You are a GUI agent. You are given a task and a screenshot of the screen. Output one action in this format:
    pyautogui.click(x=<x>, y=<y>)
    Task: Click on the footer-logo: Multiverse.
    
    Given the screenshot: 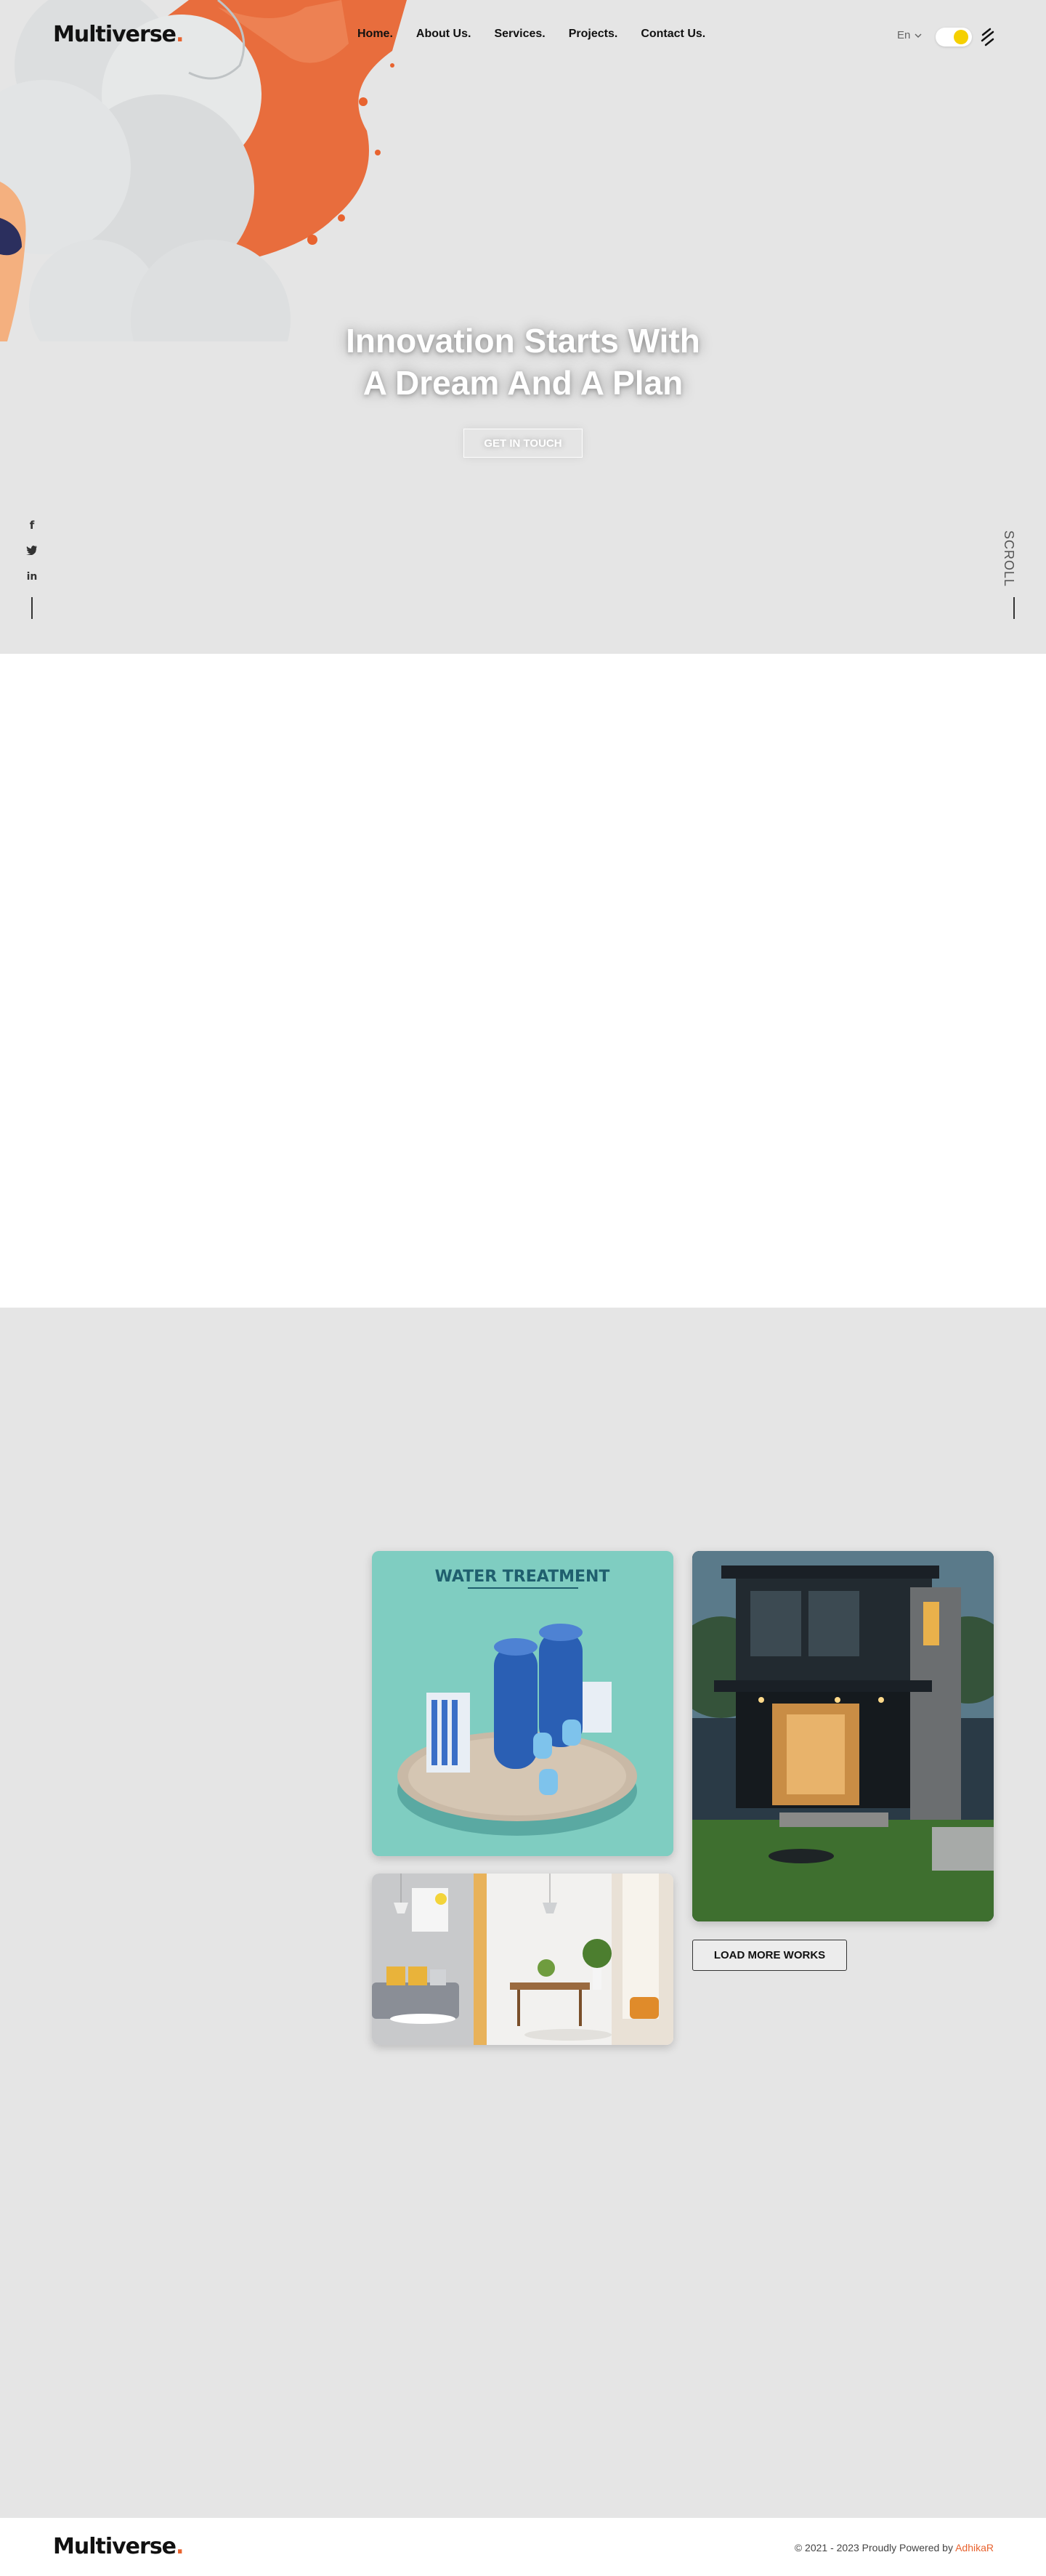 What is the action you would take?
    pyautogui.click(x=118, y=2546)
    